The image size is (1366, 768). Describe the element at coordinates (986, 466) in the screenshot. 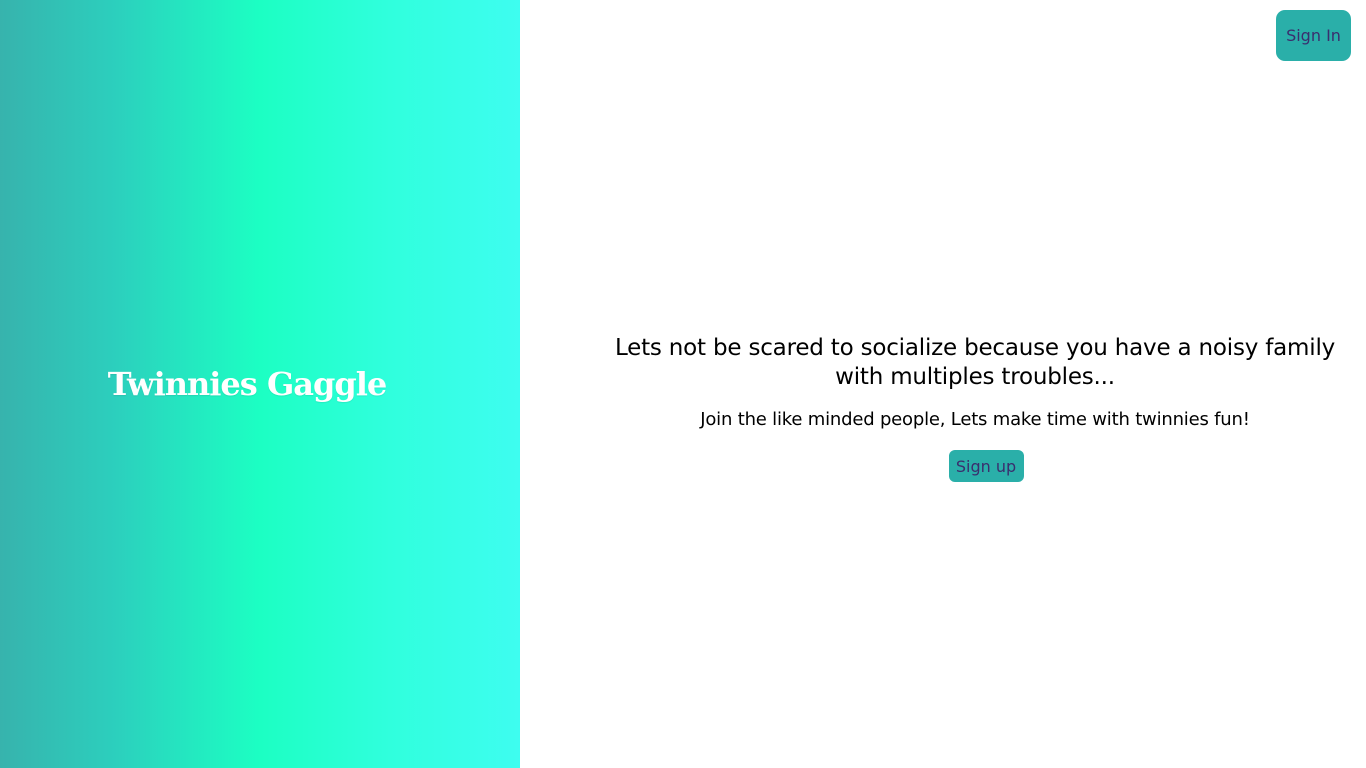

I see `sign-up-button: Sign up` at that location.